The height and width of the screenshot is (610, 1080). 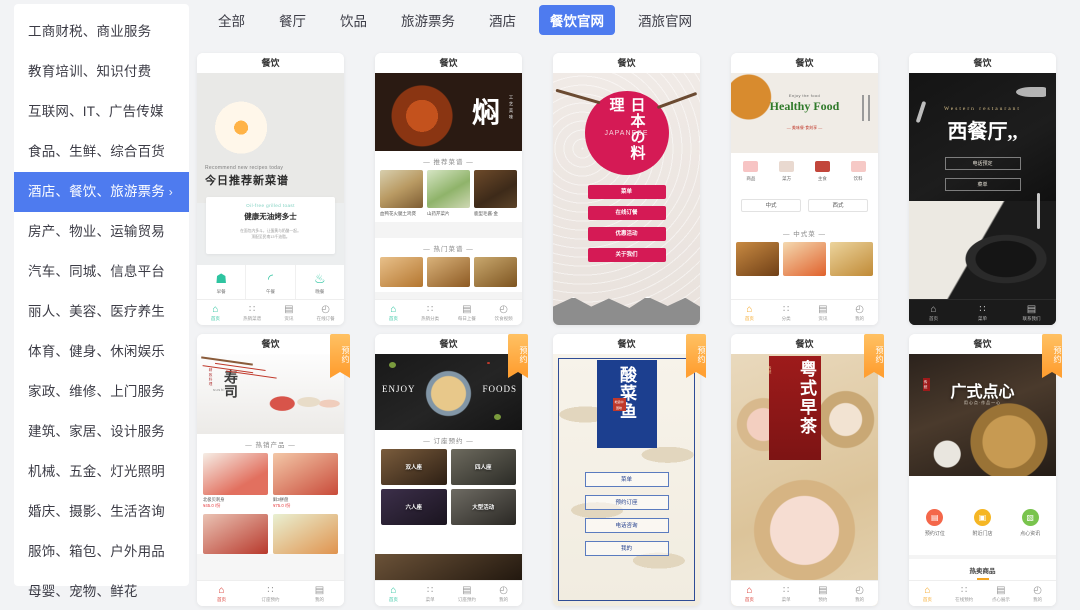 I want to click on nav-item-2: ▤ 预约, so click(x=823, y=594).